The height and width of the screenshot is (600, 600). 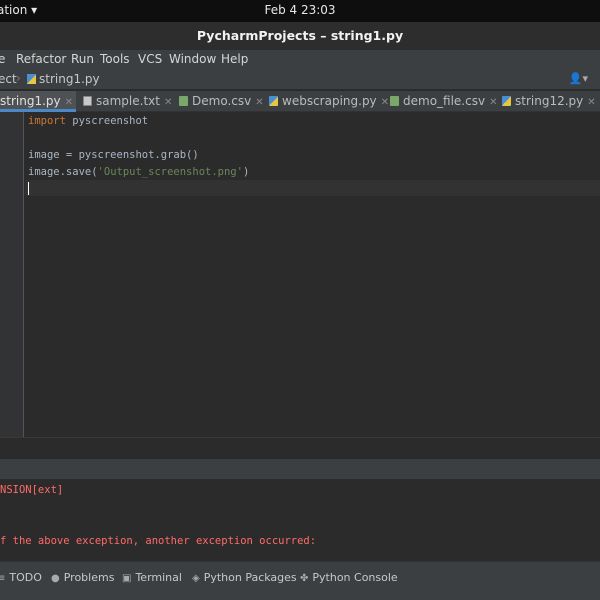 What do you see at coordinates (28, 188) in the screenshot?
I see `text-caret` at bounding box center [28, 188].